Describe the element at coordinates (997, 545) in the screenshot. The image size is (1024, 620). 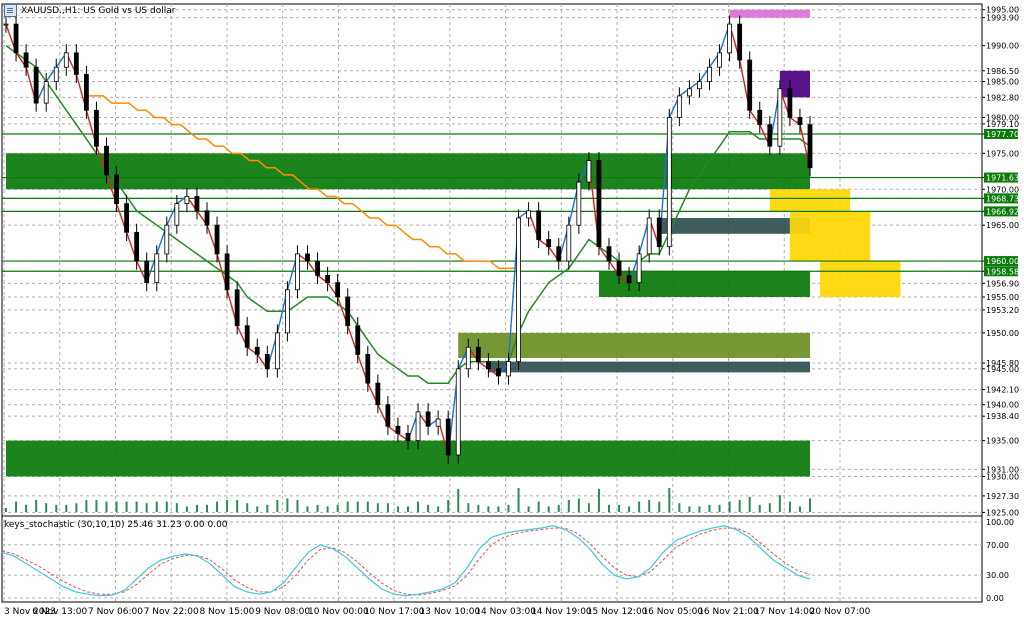
I see `stoch-y-tick-label: 70.00` at that location.